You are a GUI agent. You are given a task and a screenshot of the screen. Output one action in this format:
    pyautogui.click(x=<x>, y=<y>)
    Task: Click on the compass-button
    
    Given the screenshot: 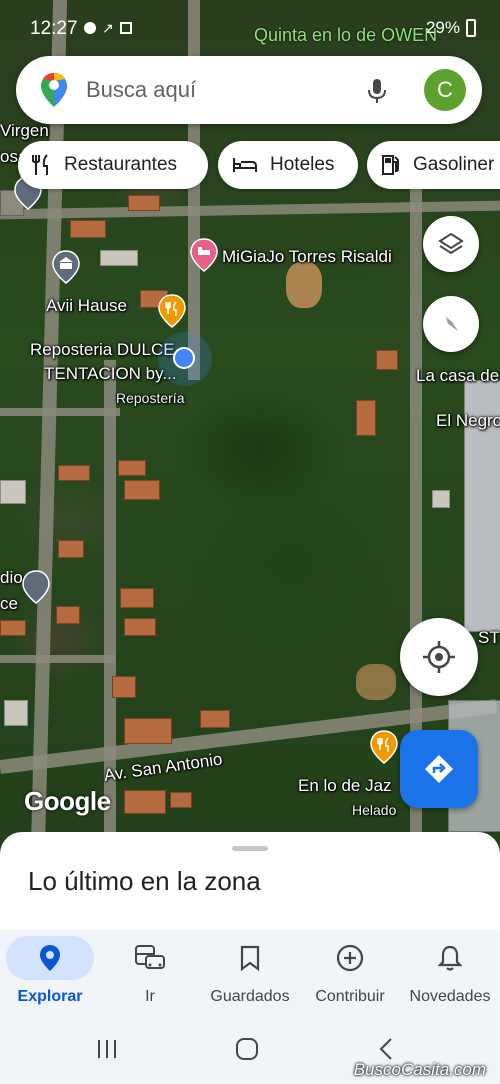 What is the action you would take?
    pyautogui.click(x=451, y=324)
    